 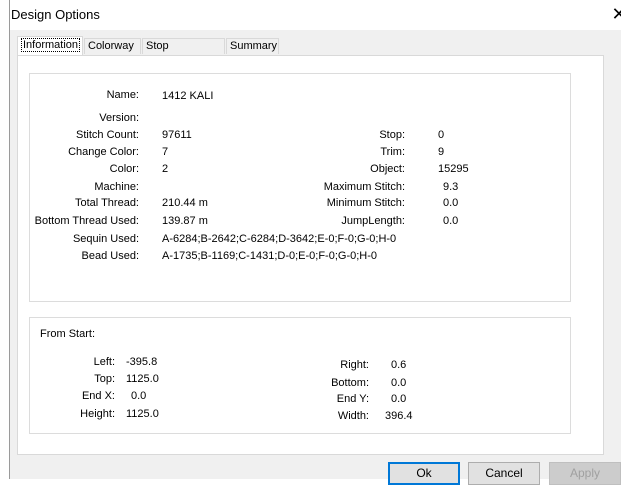 I want to click on stop-label: Stop:, so click(x=392, y=135).